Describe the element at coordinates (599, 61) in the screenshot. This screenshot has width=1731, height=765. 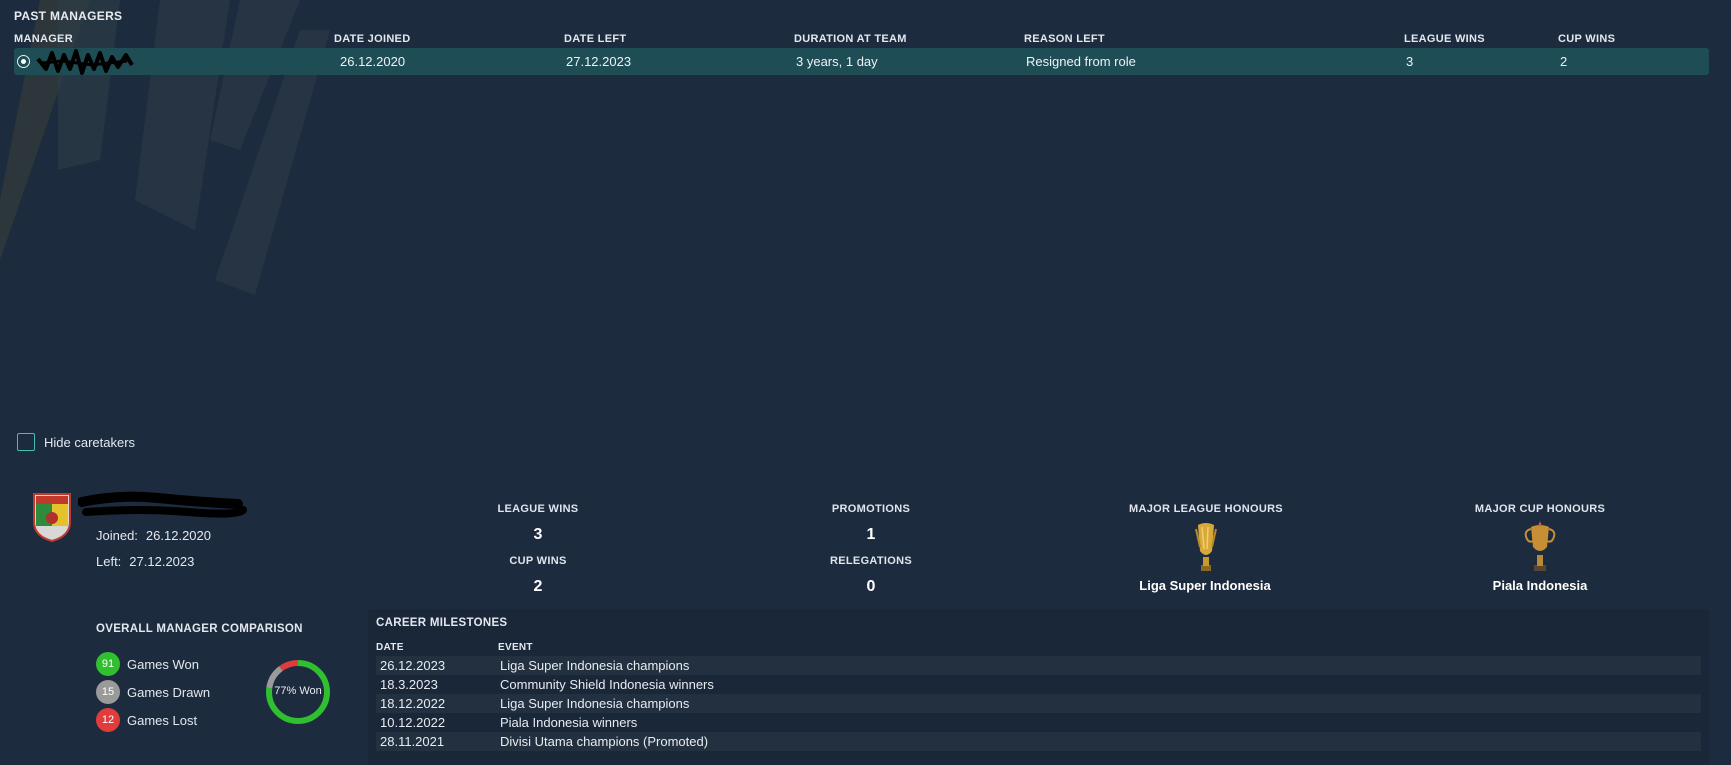
I see `date-left-cell: 27.12.2023` at that location.